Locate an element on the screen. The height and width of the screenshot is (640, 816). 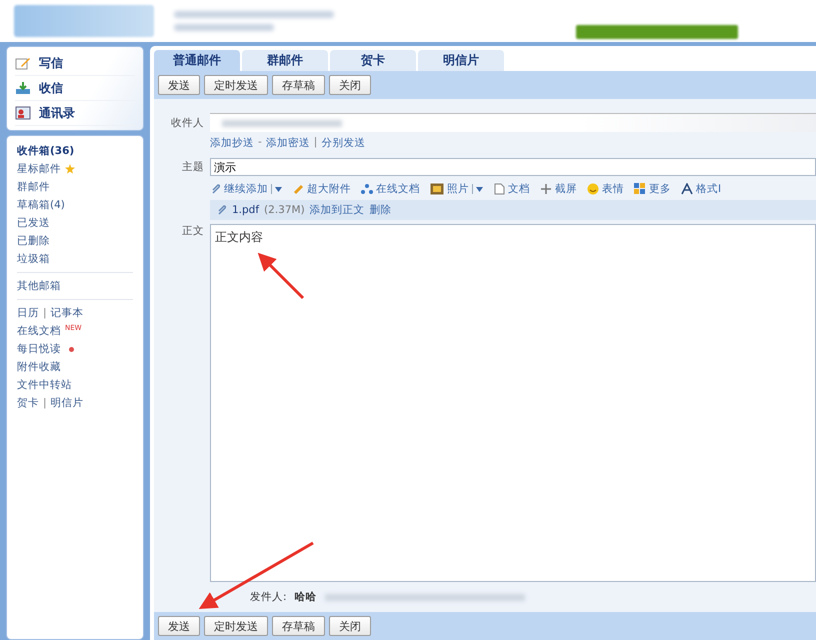
sidebar-action: 收信 is located at coordinates (51, 88).